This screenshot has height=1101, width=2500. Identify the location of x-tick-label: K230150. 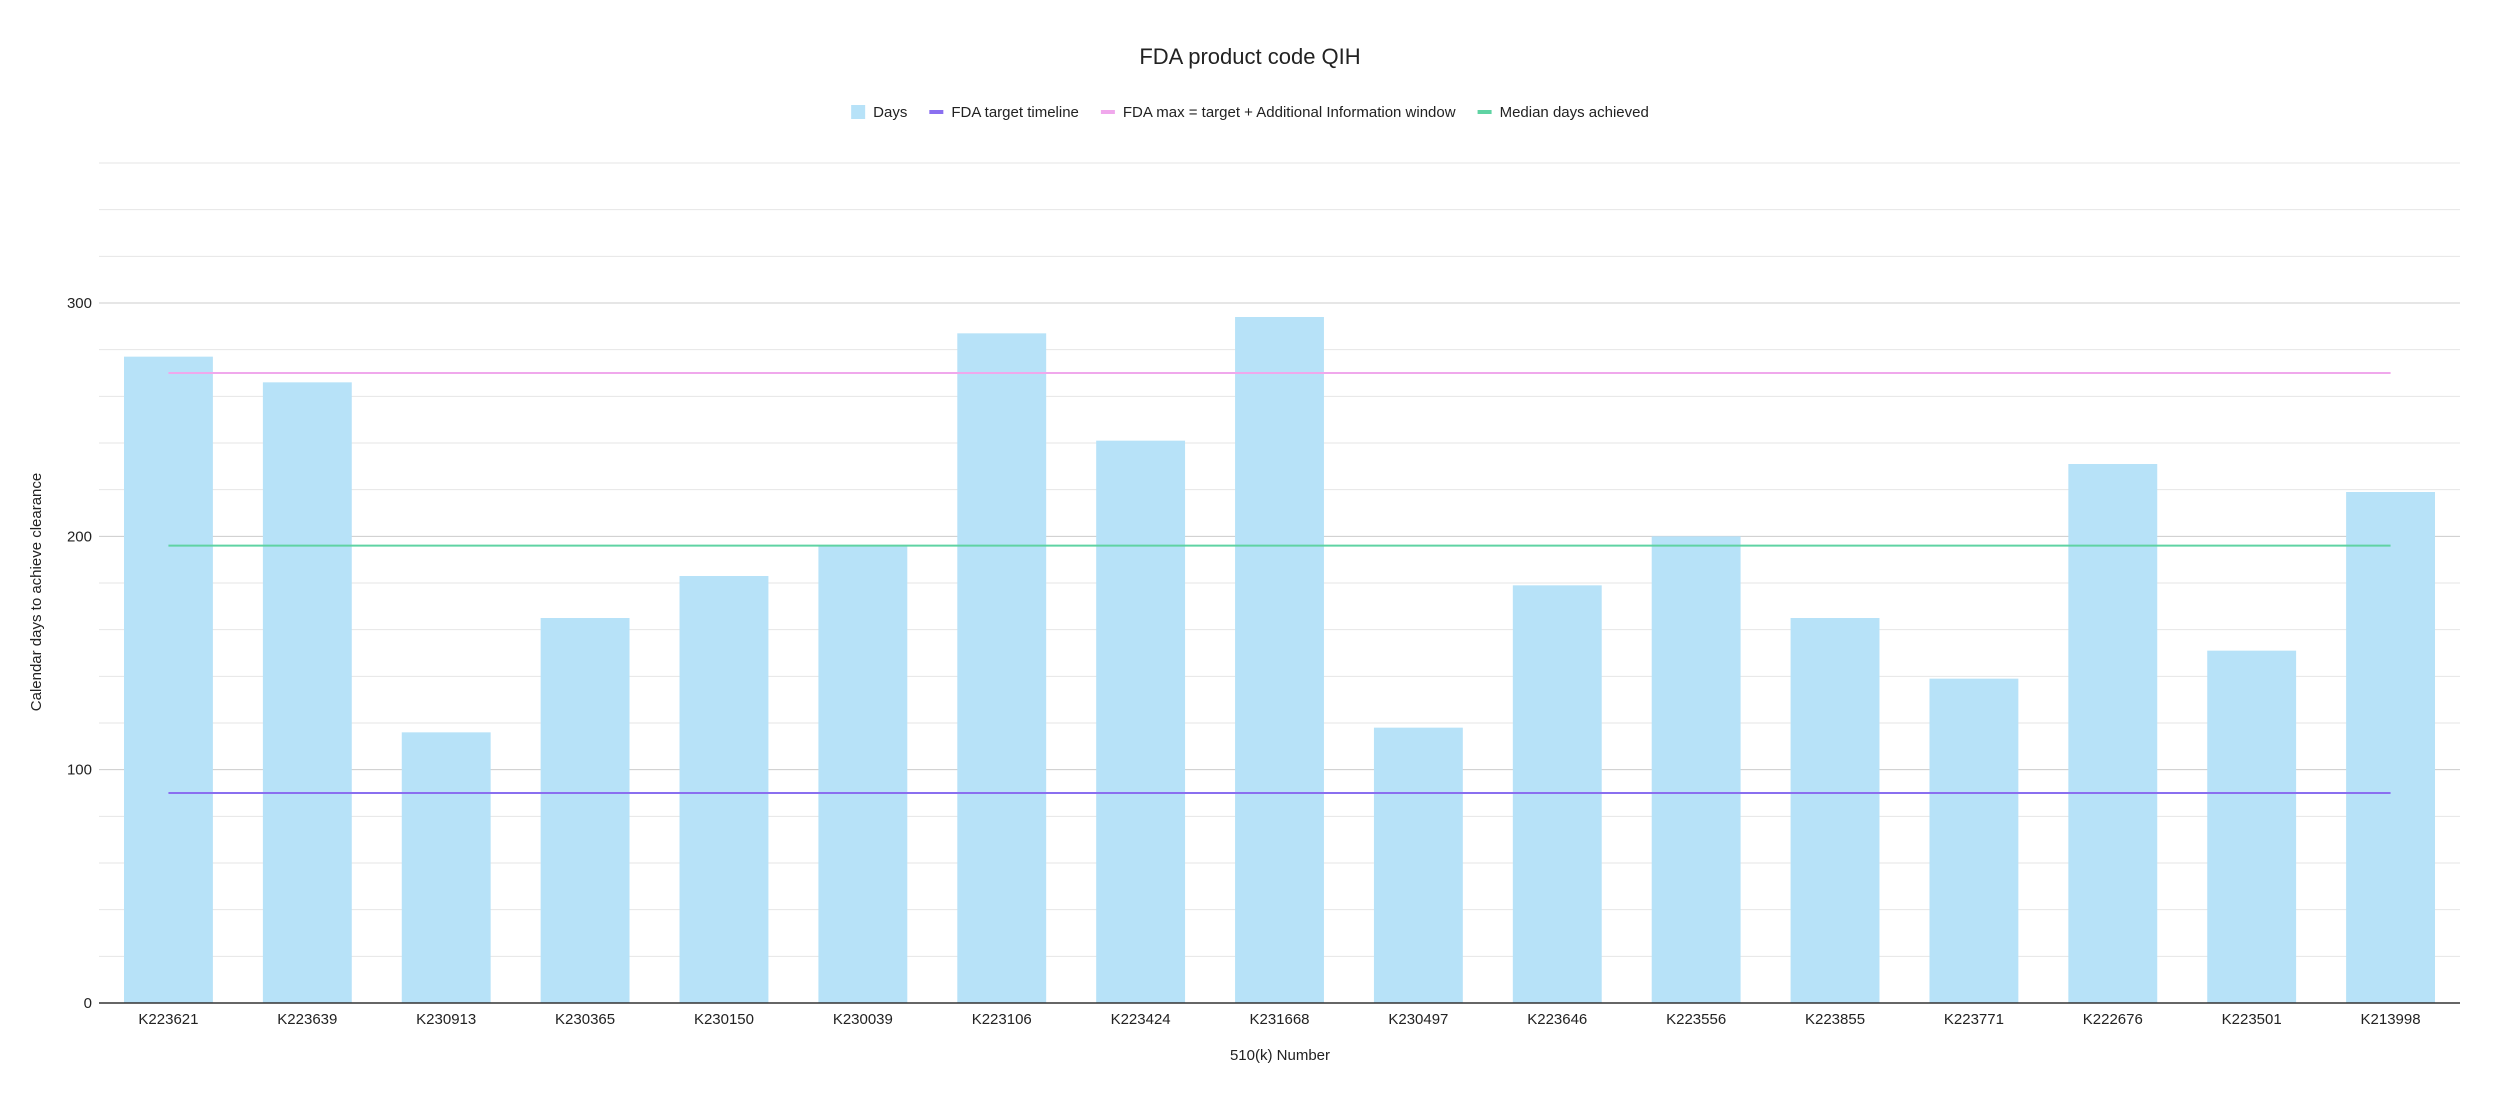
(724, 1019).